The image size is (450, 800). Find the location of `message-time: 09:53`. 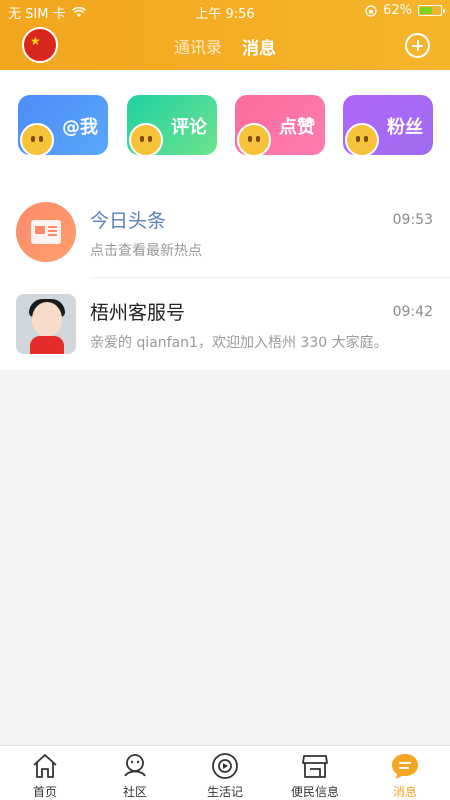

message-time: 09:53 is located at coordinates (412, 220).